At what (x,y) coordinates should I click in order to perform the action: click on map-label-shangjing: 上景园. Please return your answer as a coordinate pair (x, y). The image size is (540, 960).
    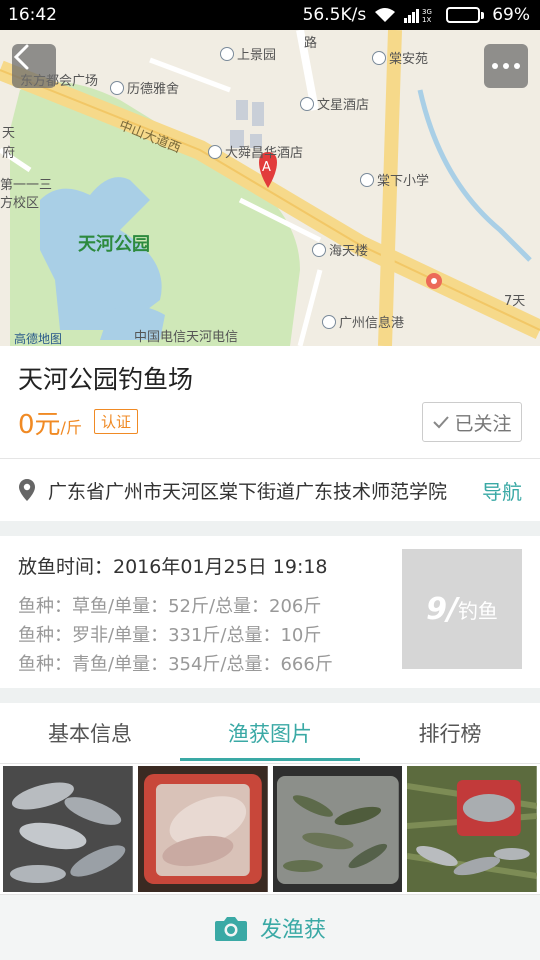
    Looking at the image, I should click on (248, 53).